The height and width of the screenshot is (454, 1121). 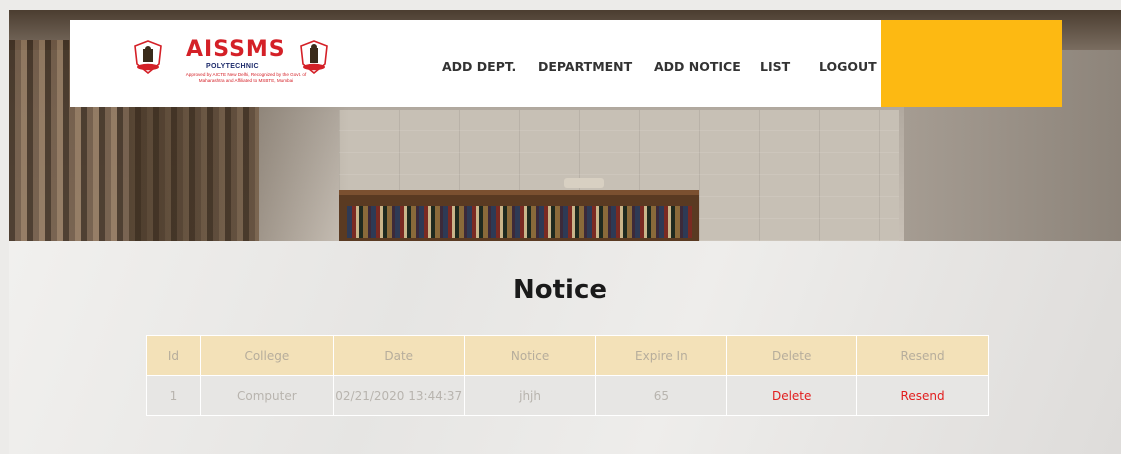 I want to click on nav-department: DEPARTMENT, so click(x=585, y=67).